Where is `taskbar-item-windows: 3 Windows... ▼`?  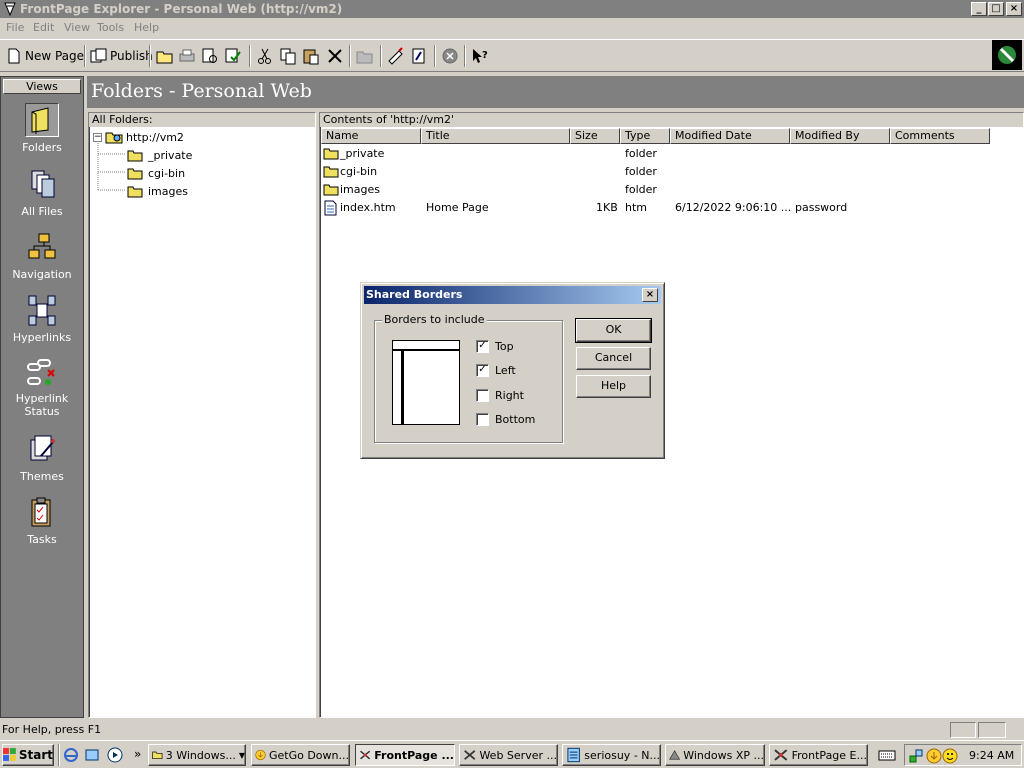
taskbar-item-windows: 3 Windows... ▼ is located at coordinates (197, 755).